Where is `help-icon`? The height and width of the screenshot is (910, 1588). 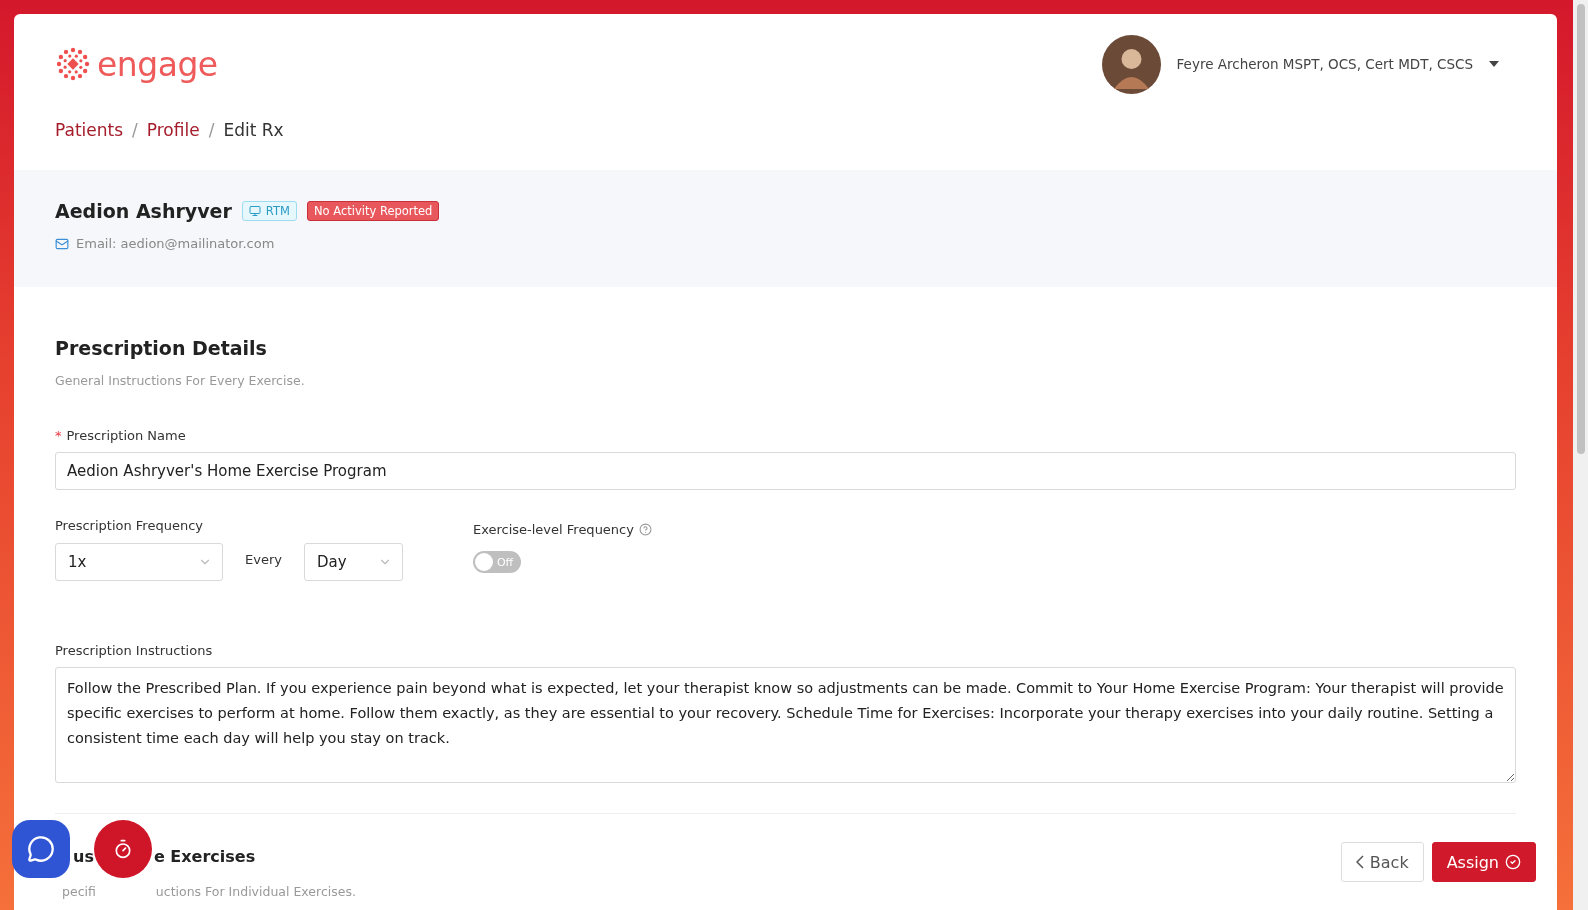
help-icon is located at coordinates (645, 529).